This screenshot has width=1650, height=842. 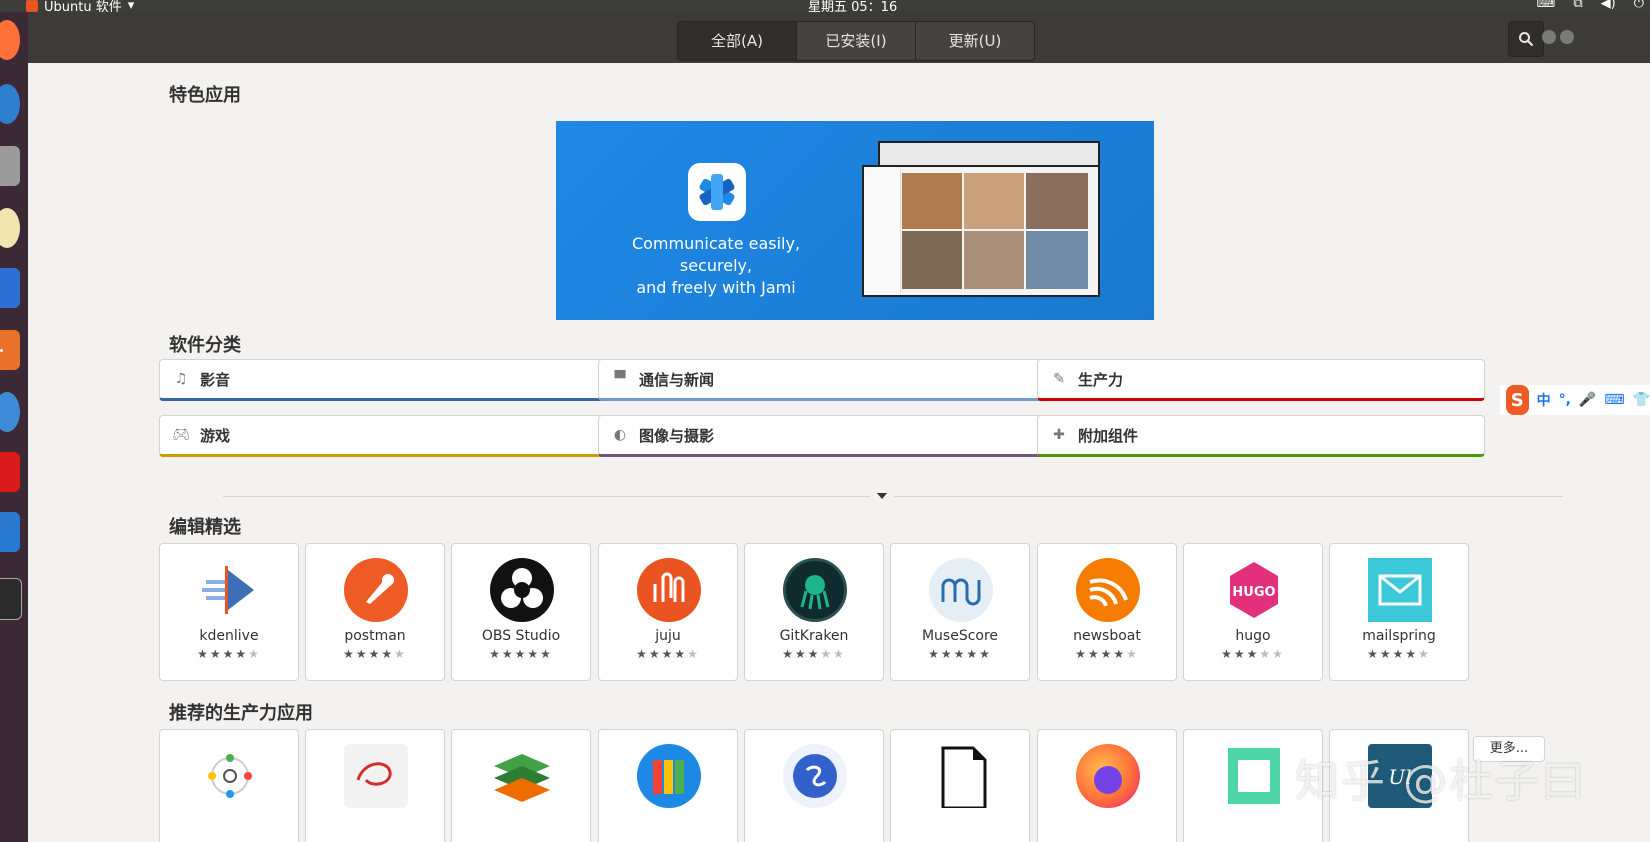 What do you see at coordinates (205, 345) in the screenshot?
I see `section-categories-title: 软件分类` at bounding box center [205, 345].